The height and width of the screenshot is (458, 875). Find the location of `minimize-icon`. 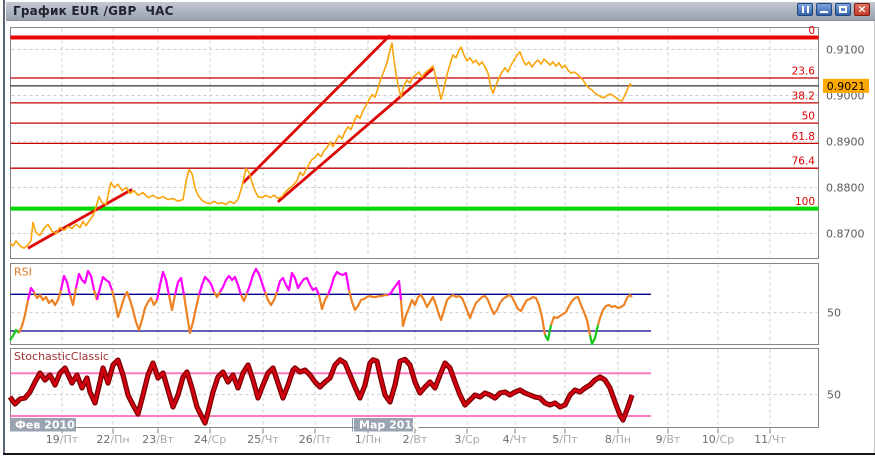

minimize-icon is located at coordinates (824, 12).